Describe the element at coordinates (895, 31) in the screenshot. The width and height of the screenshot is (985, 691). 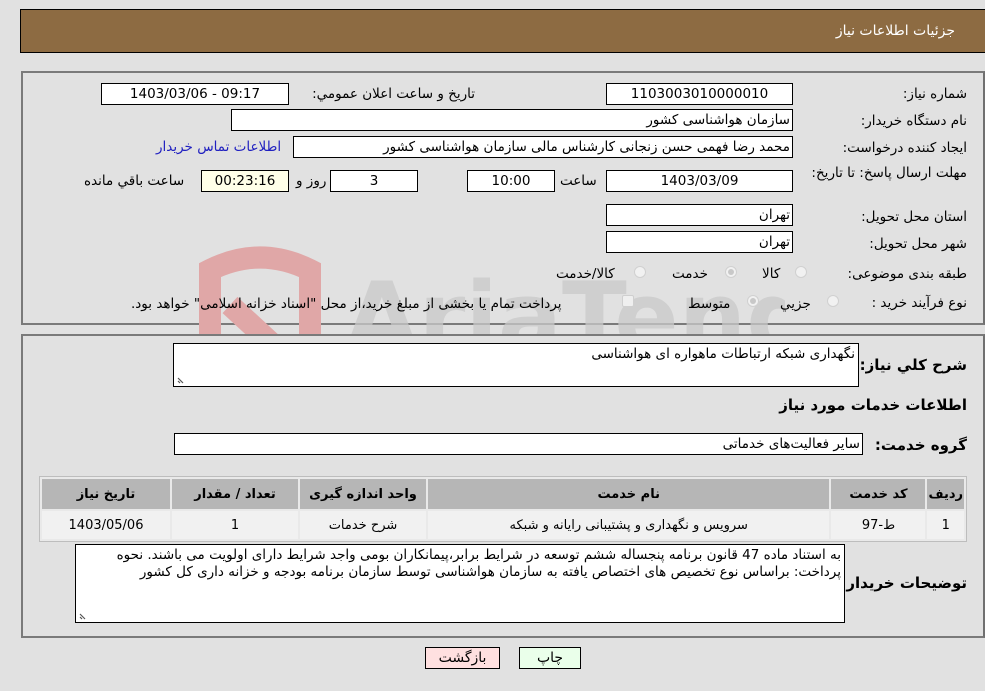
I see `page-title: جزئیات اطلاعات نیاز` at that location.